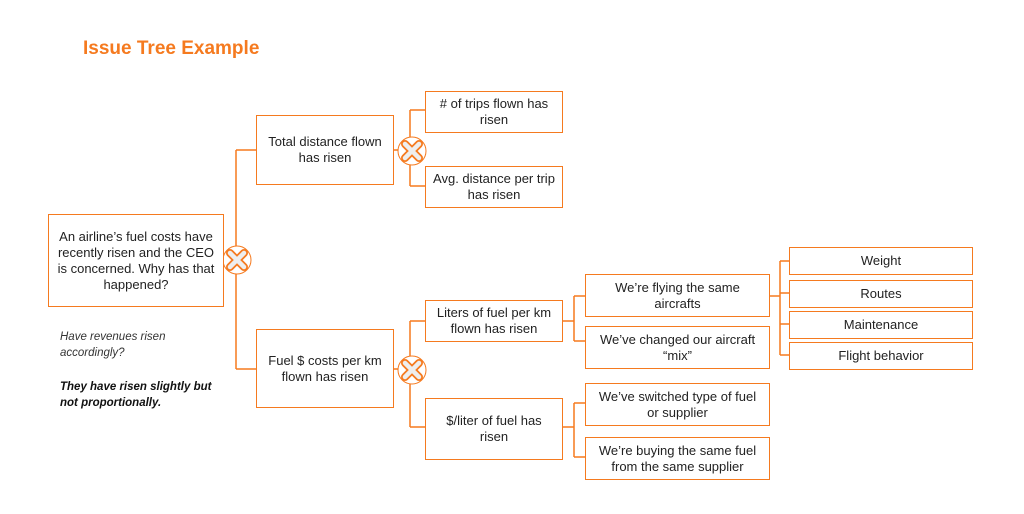 The image size is (1024, 514). I want to click on node-aircraft-mix: We’ve changed our aircraft “mix”, so click(677, 347).